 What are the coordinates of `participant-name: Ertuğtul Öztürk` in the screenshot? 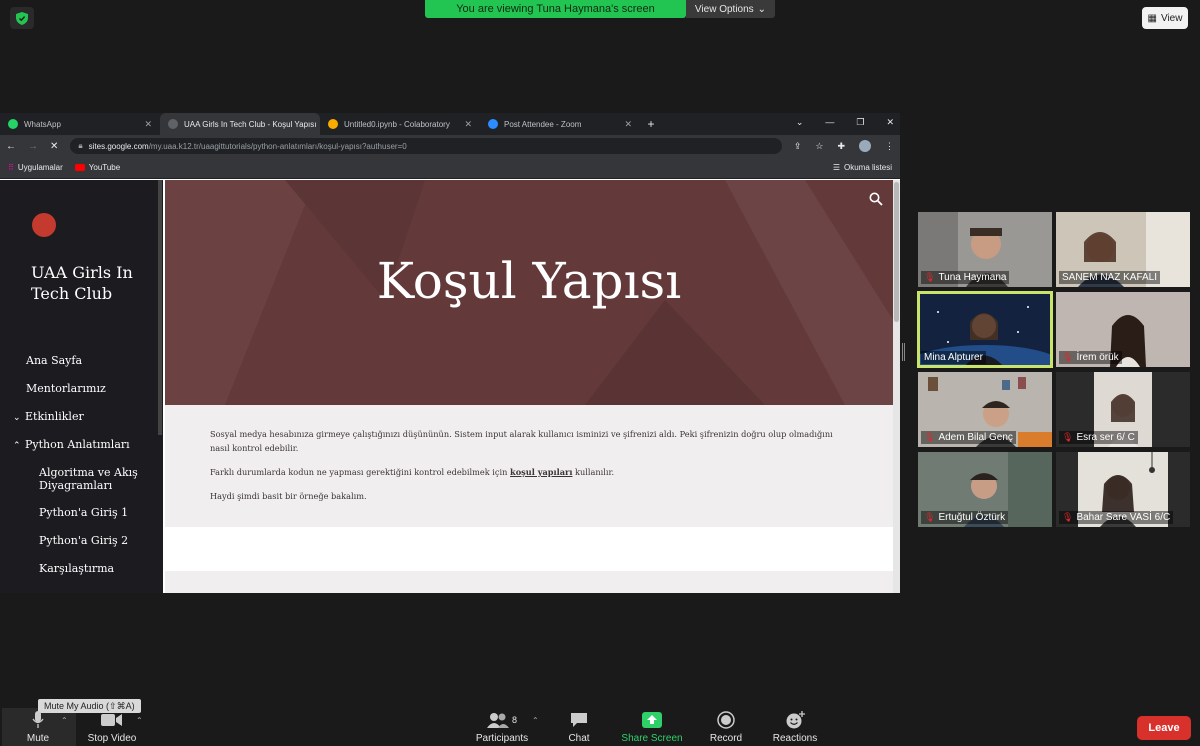 It's located at (972, 517).